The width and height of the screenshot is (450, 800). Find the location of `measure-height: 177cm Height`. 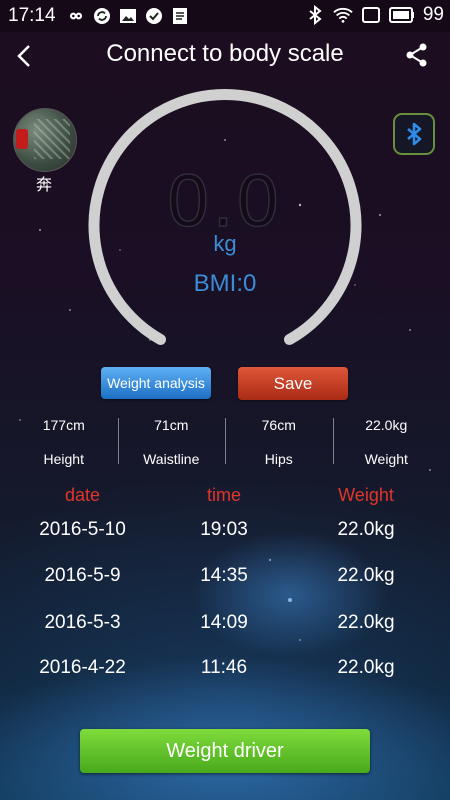

measure-height: 177cm Height is located at coordinates (64, 442).